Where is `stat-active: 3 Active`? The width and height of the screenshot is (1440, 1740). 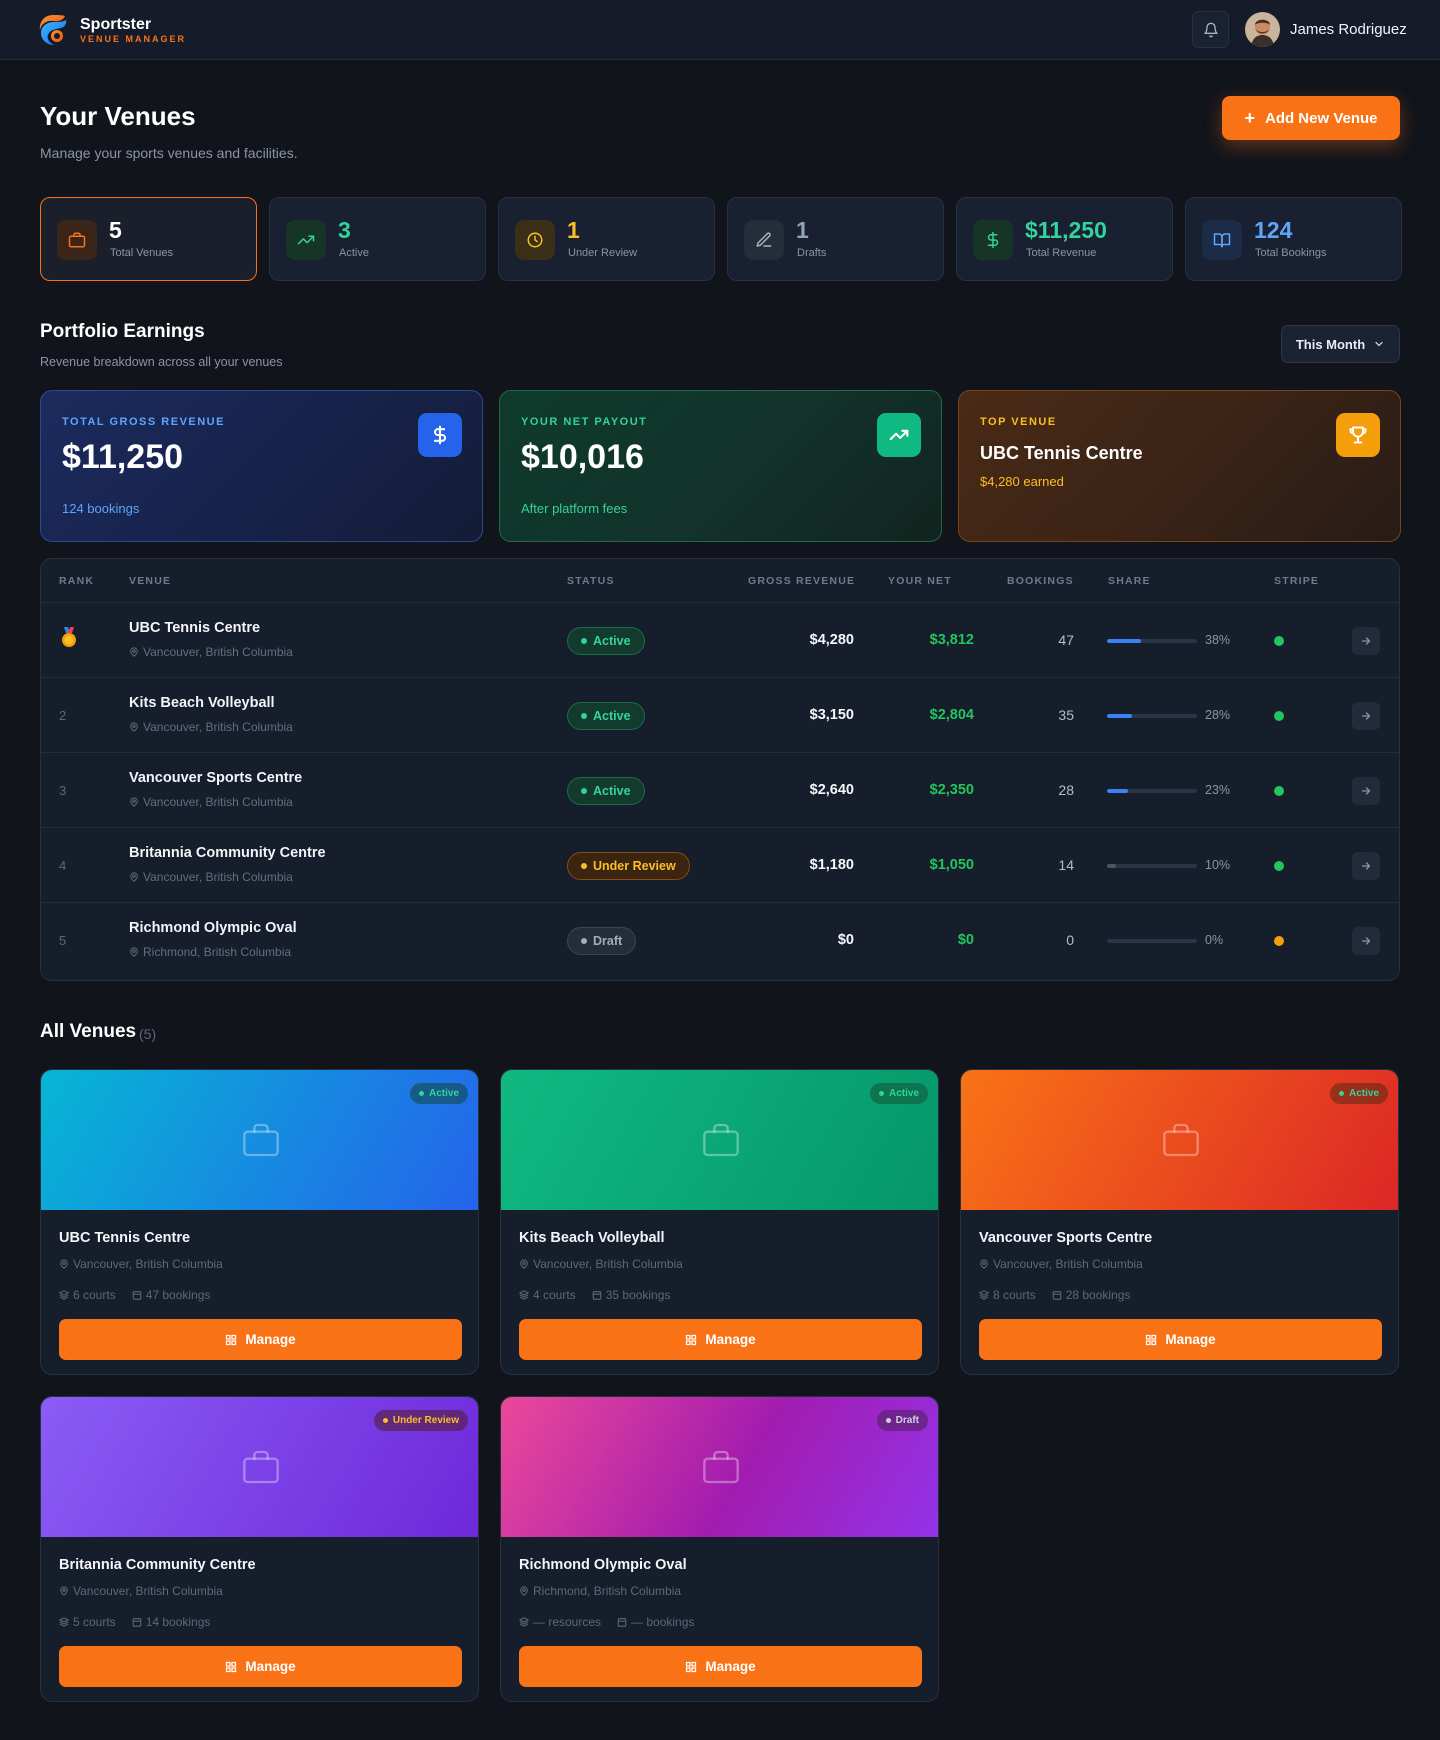 stat-active: 3 Active is located at coordinates (377, 239).